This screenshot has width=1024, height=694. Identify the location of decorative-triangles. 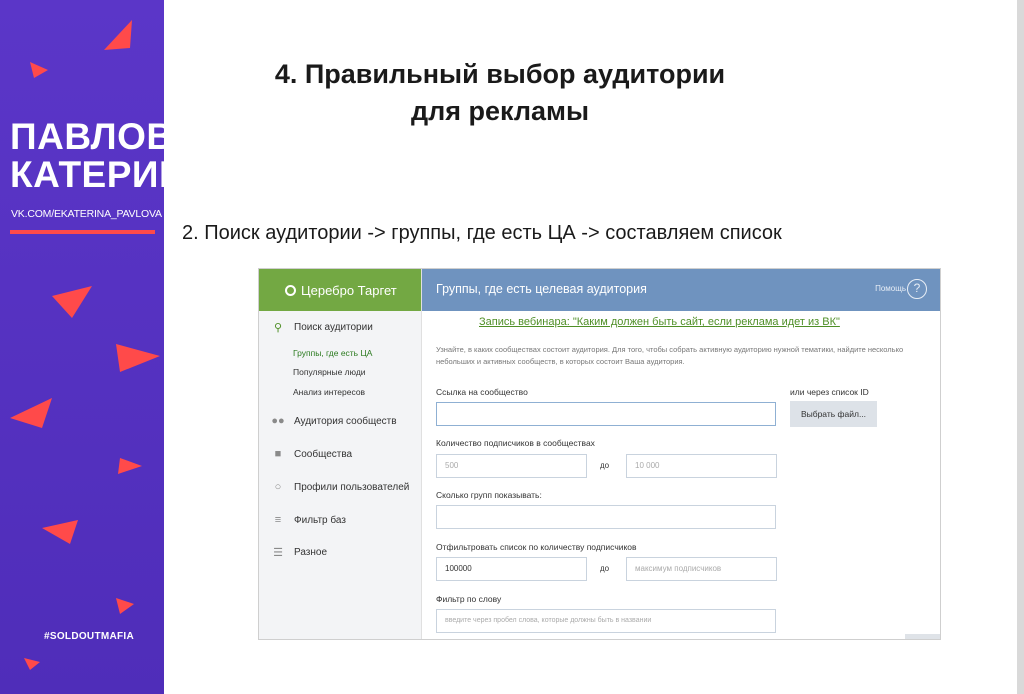
(85, 345).